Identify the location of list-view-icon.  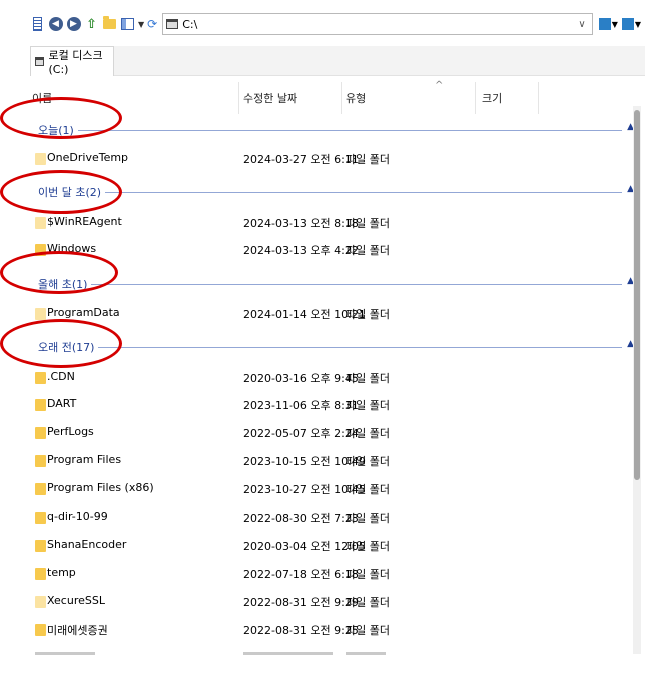
(37, 24).